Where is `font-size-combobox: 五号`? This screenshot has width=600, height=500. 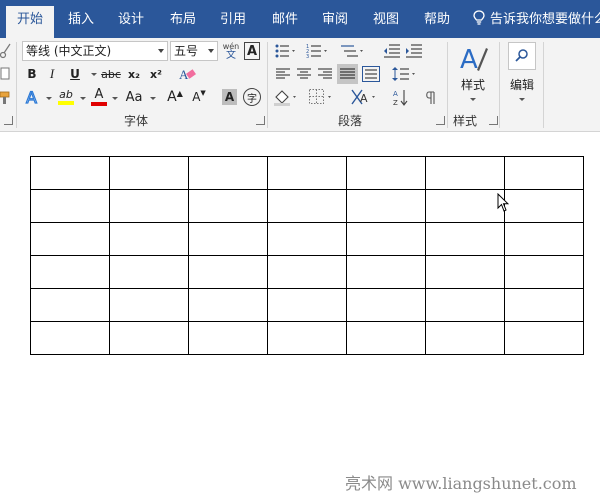 font-size-combobox: 五号 is located at coordinates (194, 51).